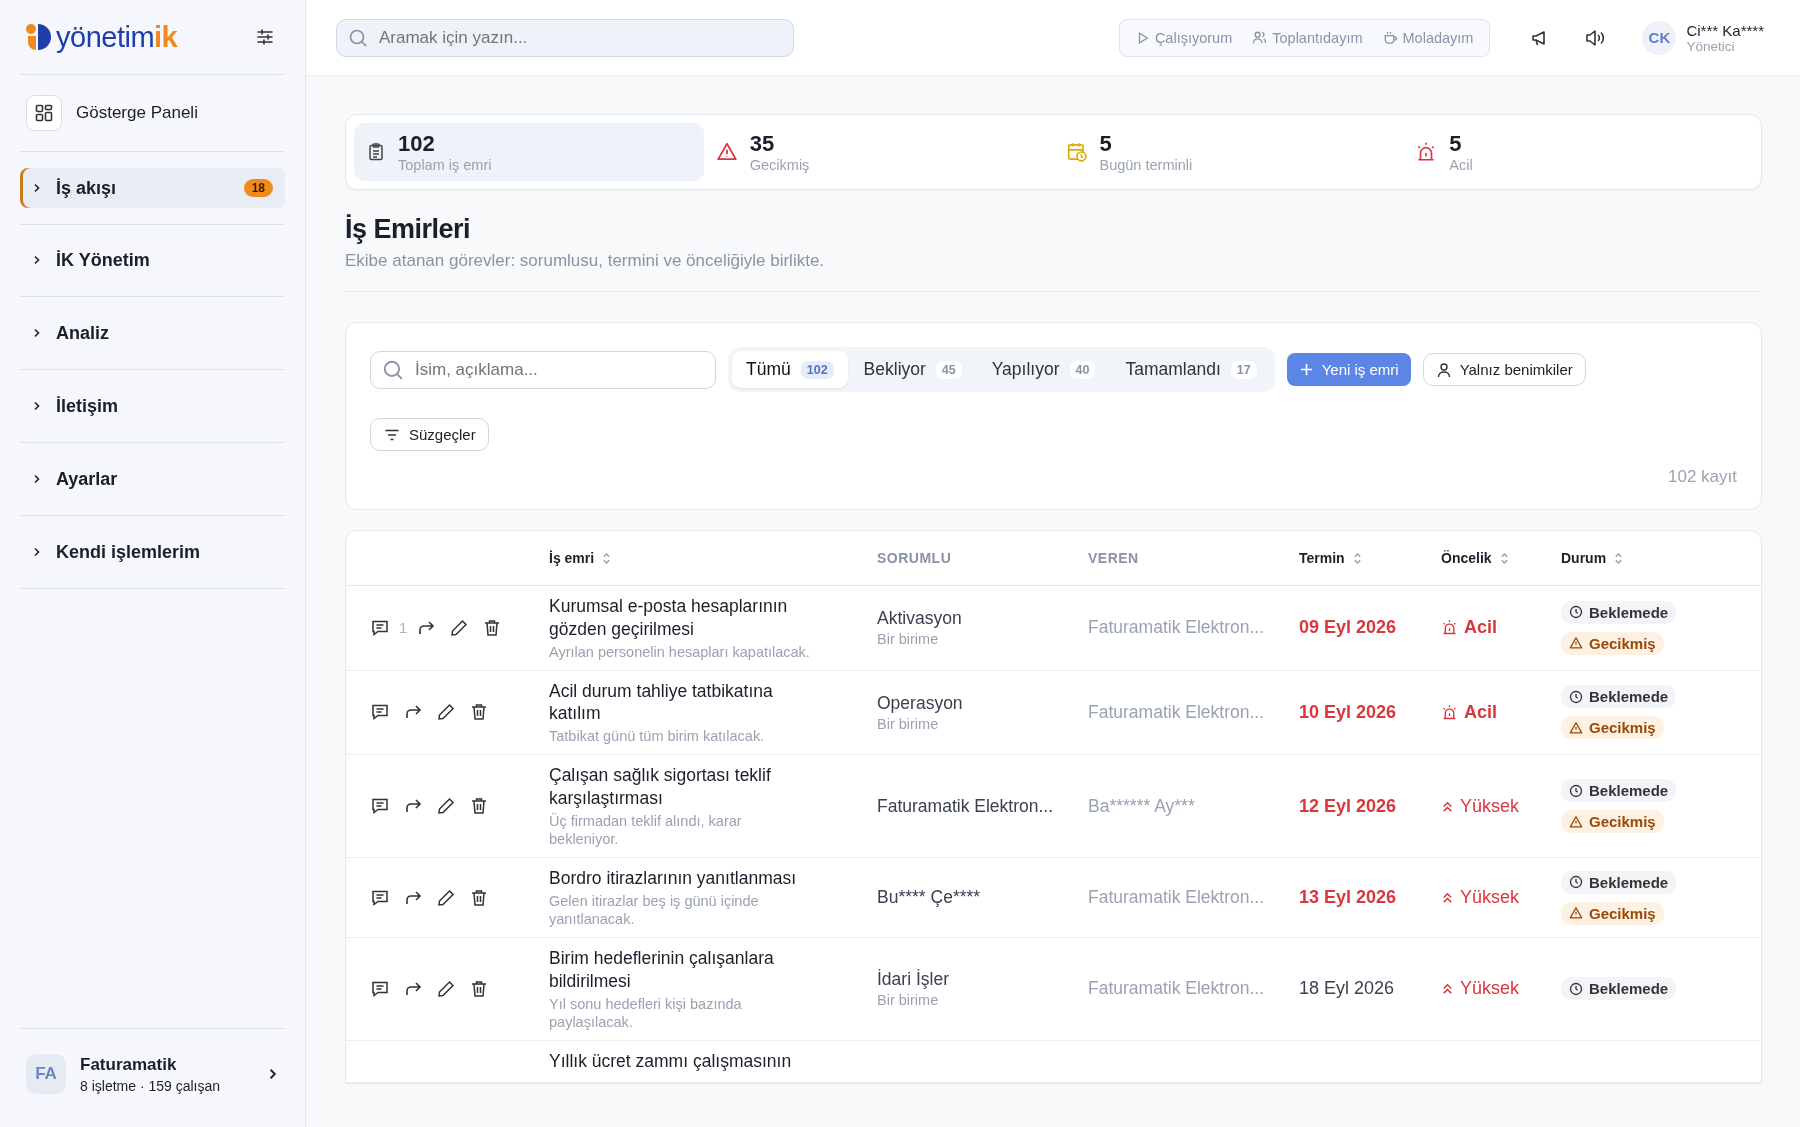 The width and height of the screenshot is (1800, 1127). What do you see at coordinates (1449, 712) in the screenshot?
I see `siren-icon` at bounding box center [1449, 712].